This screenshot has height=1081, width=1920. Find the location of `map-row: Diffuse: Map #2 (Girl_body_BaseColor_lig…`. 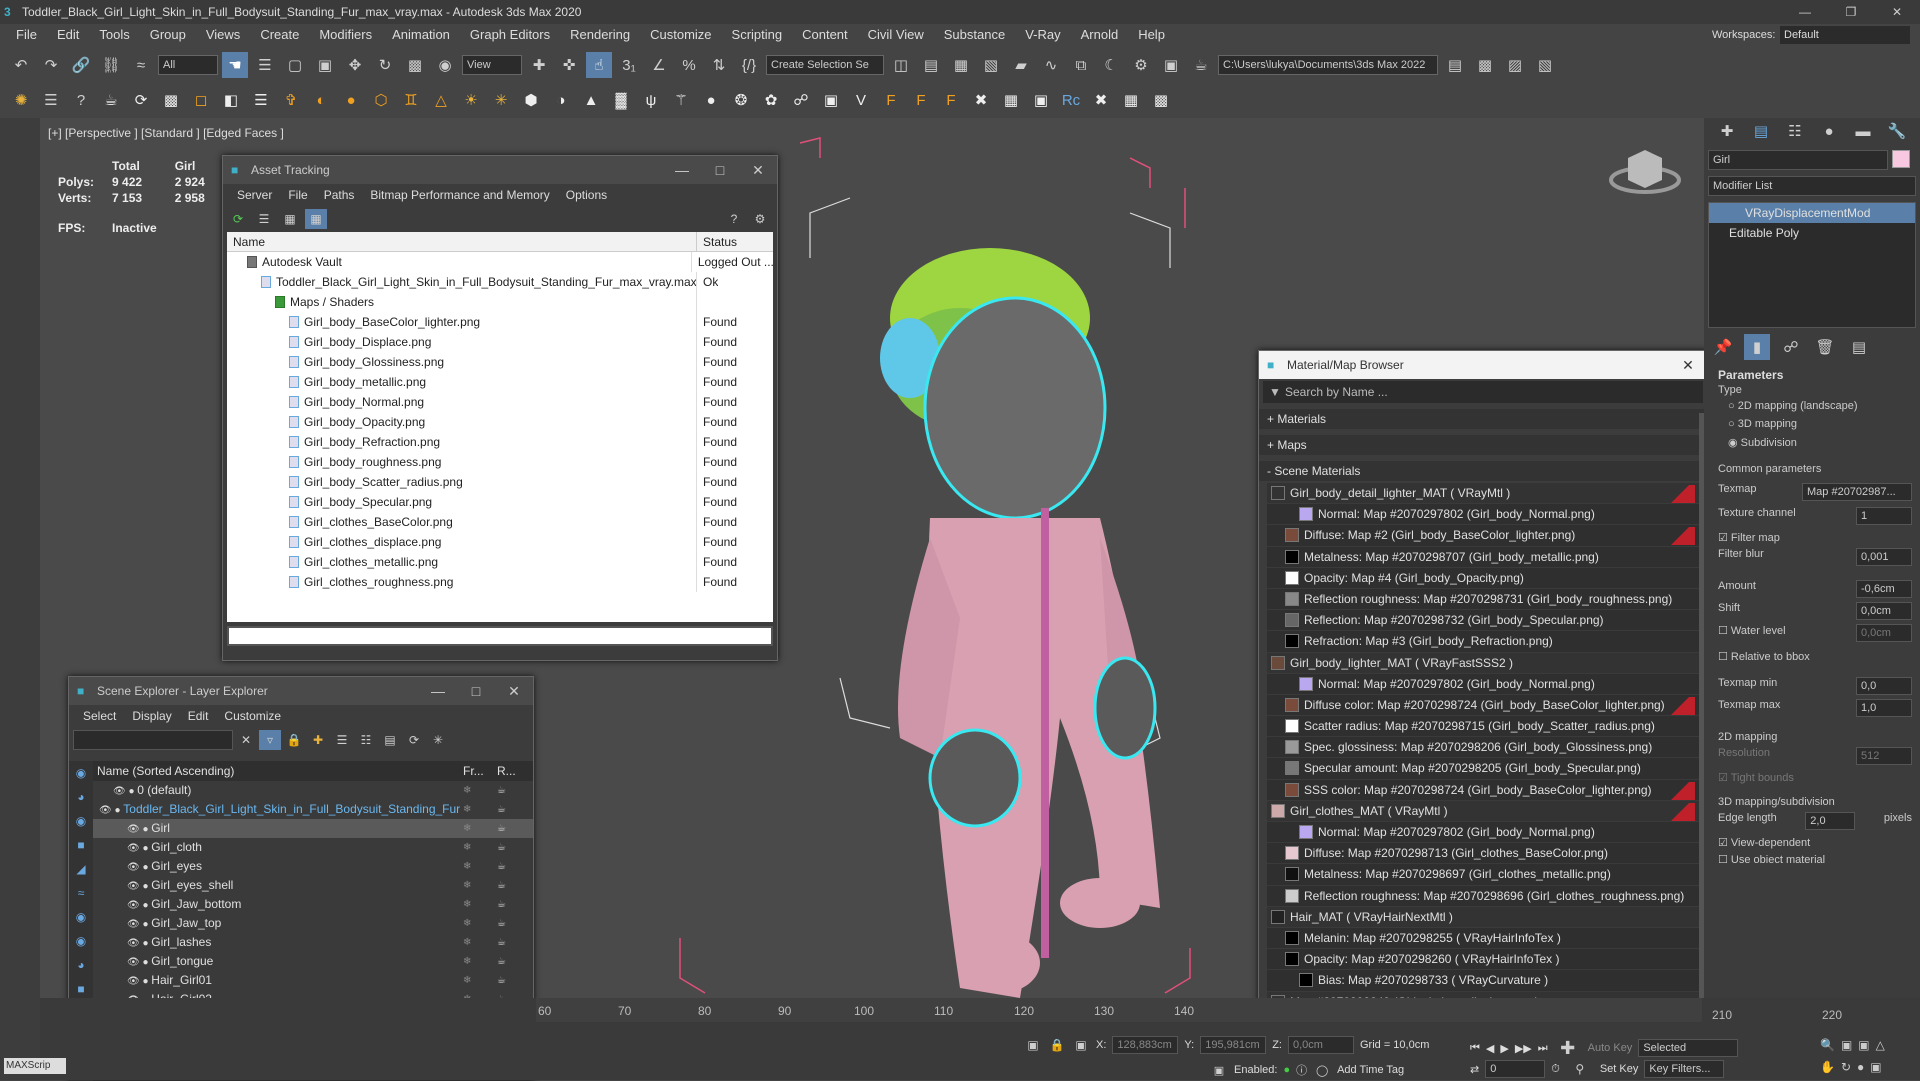

map-row: Diffuse: Map #2 (Girl_body_BaseColor_lig… is located at coordinates (1485, 536).